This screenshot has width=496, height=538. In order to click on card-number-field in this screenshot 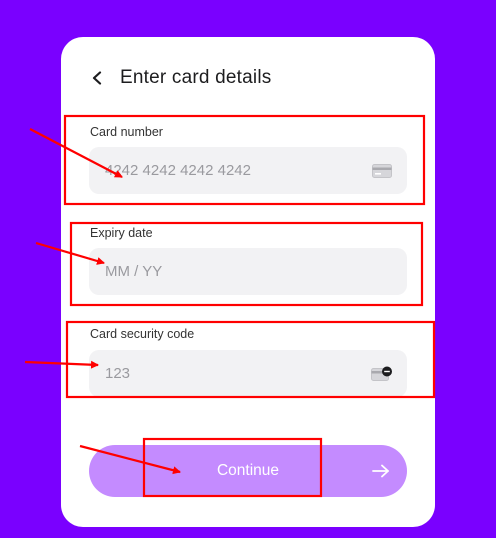, I will do `click(248, 170)`.